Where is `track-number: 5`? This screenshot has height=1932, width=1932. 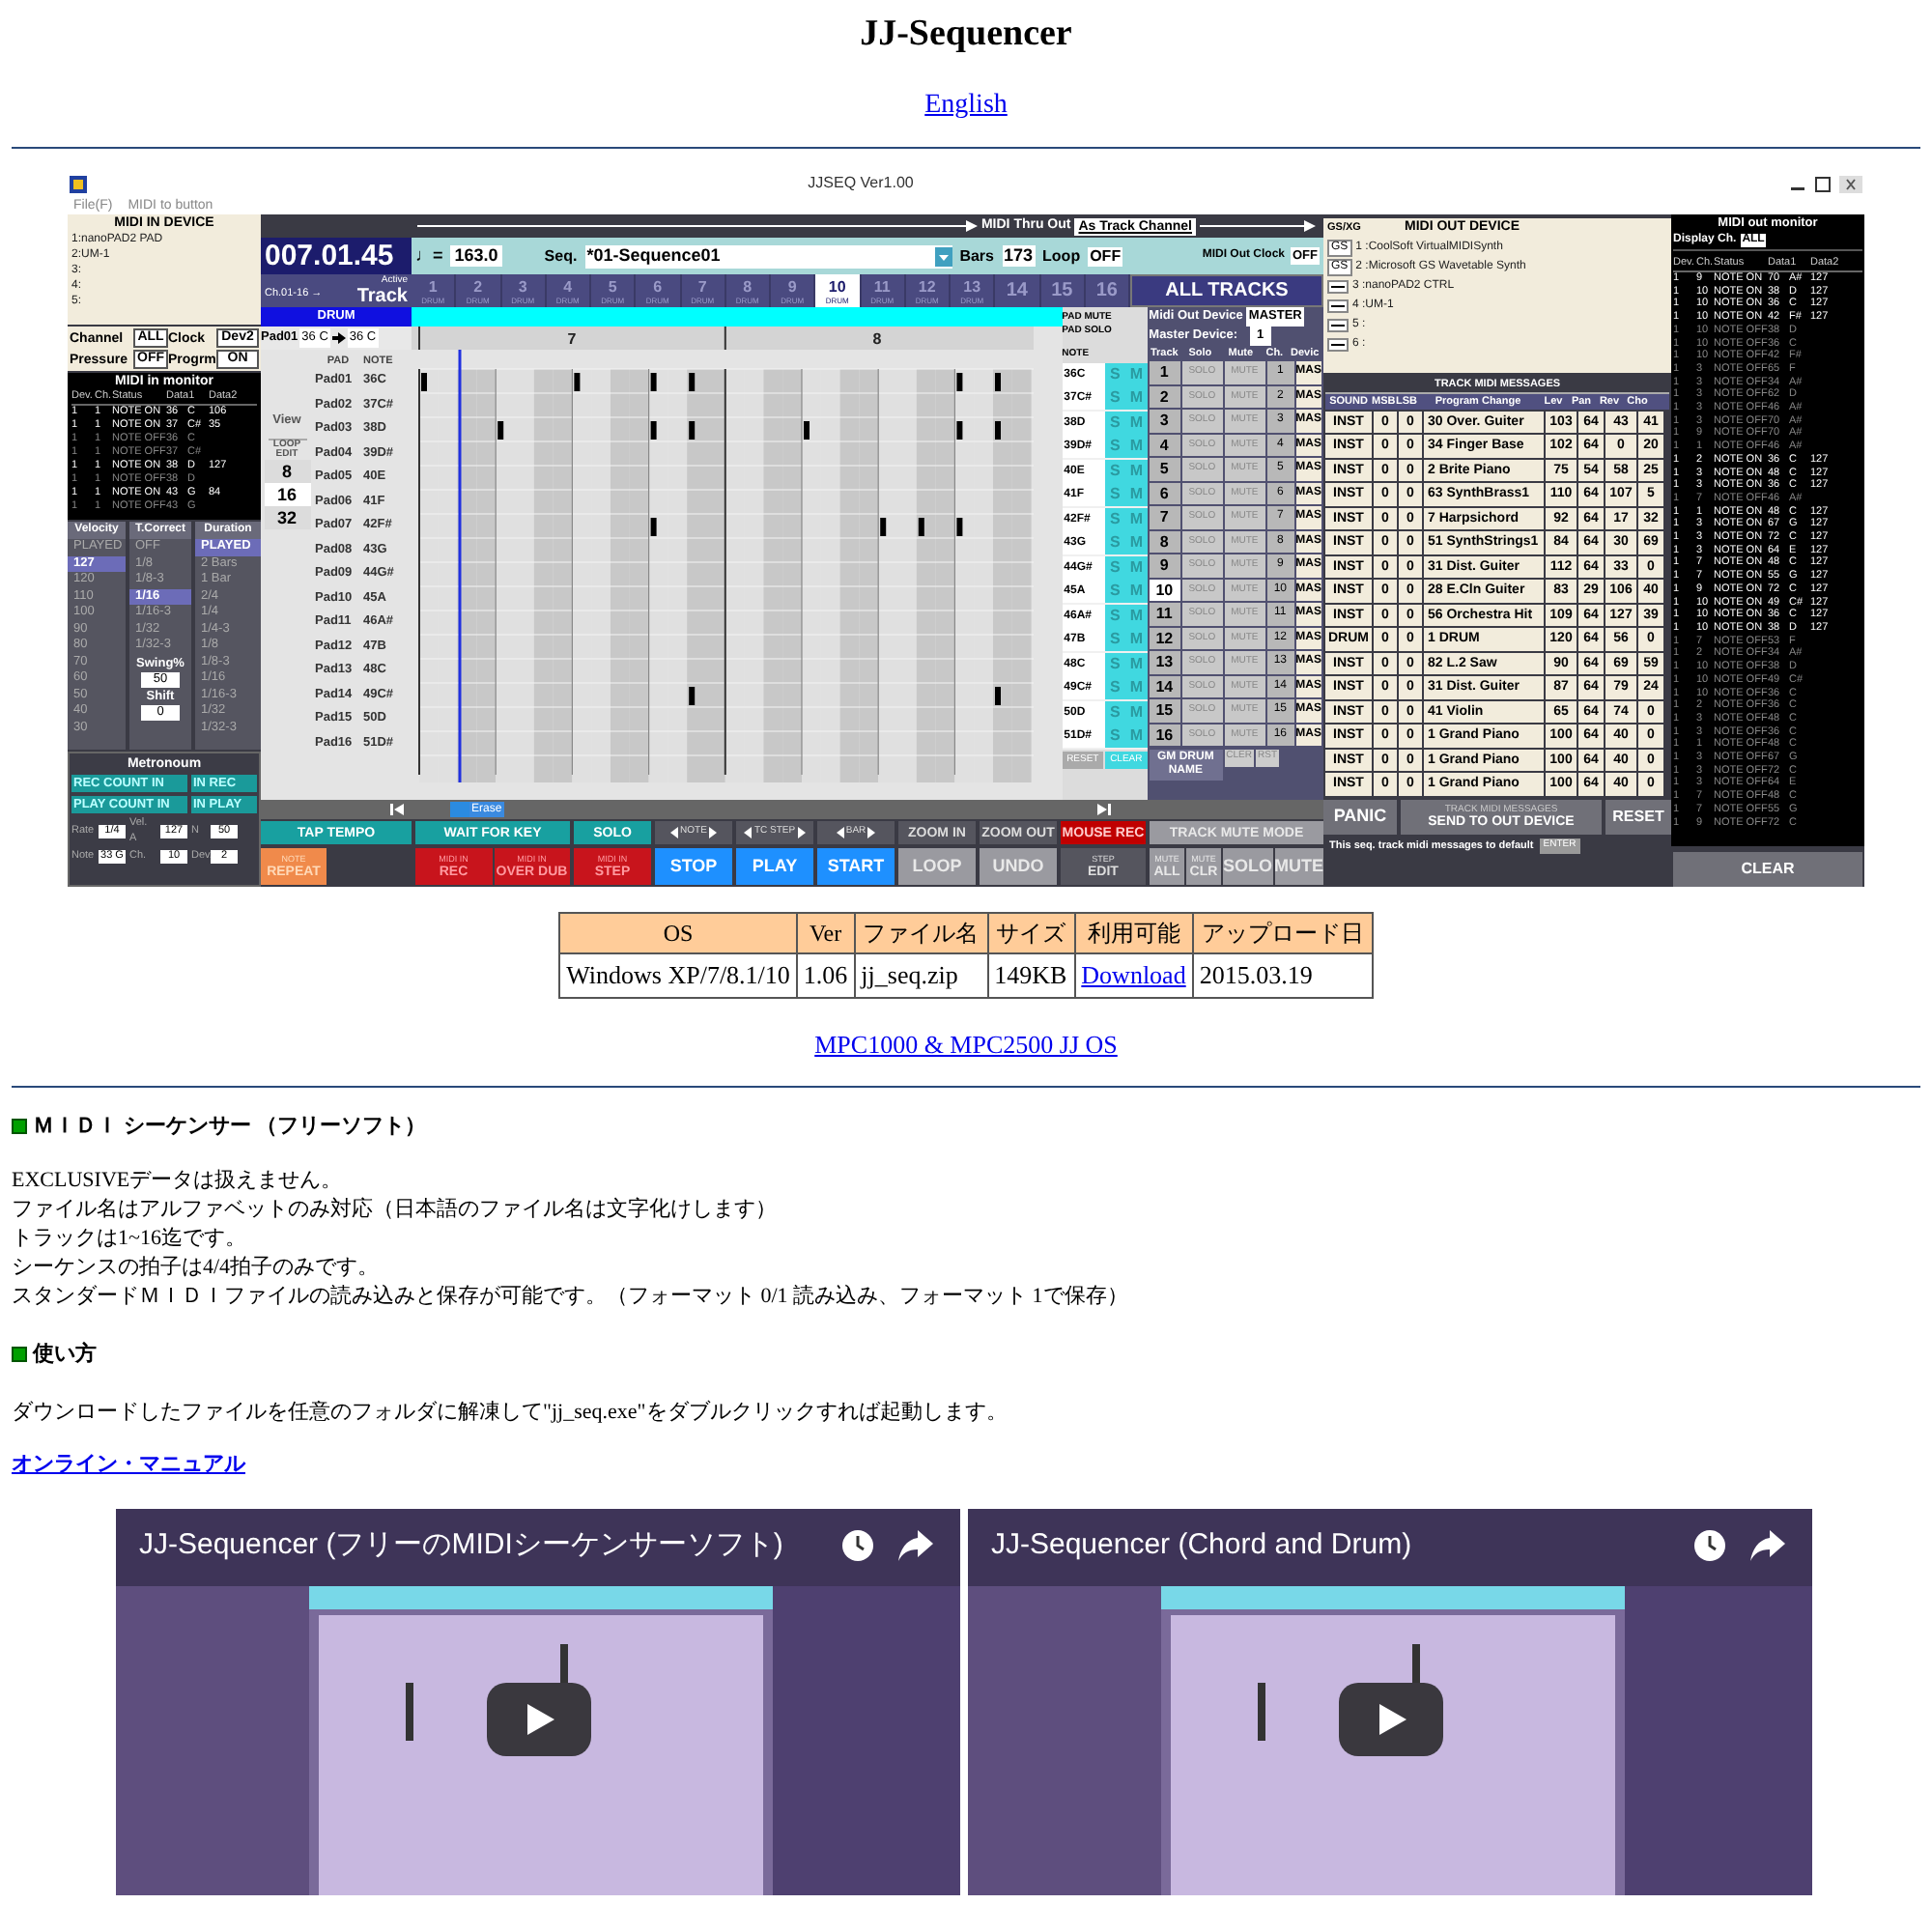
track-number: 5 is located at coordinates (1164, 469).